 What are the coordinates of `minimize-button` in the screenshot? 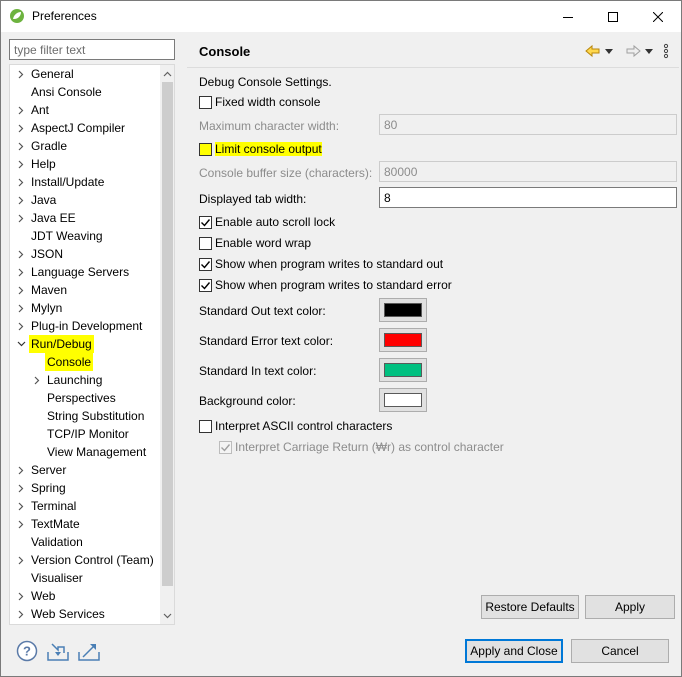 It's located at (567, 16).